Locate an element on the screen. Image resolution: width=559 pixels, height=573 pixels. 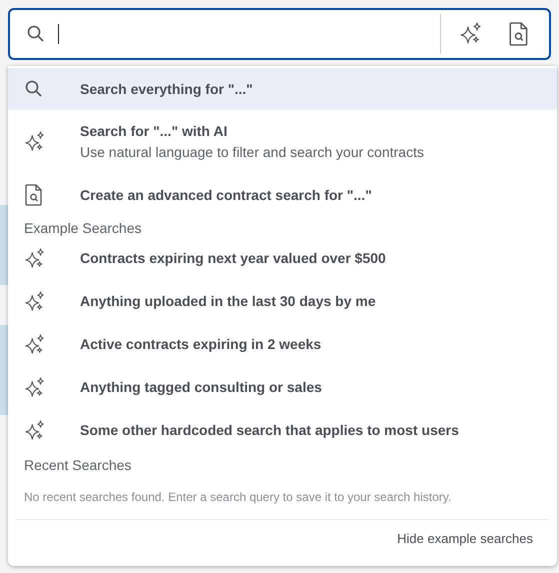
section-heading: Example Searches is located at coordinates (83, 228).